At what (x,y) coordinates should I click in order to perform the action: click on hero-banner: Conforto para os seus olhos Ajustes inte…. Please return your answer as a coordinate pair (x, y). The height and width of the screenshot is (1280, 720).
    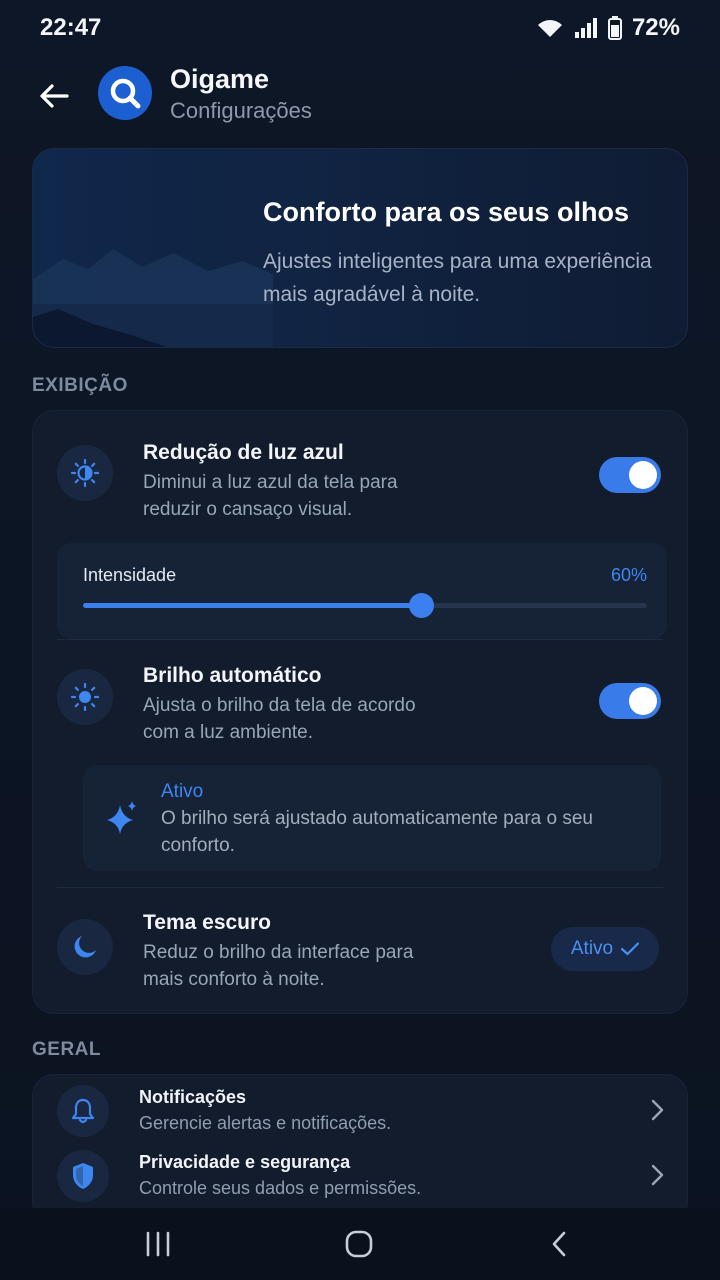
    Looking at the image, I should click on (360, 248).